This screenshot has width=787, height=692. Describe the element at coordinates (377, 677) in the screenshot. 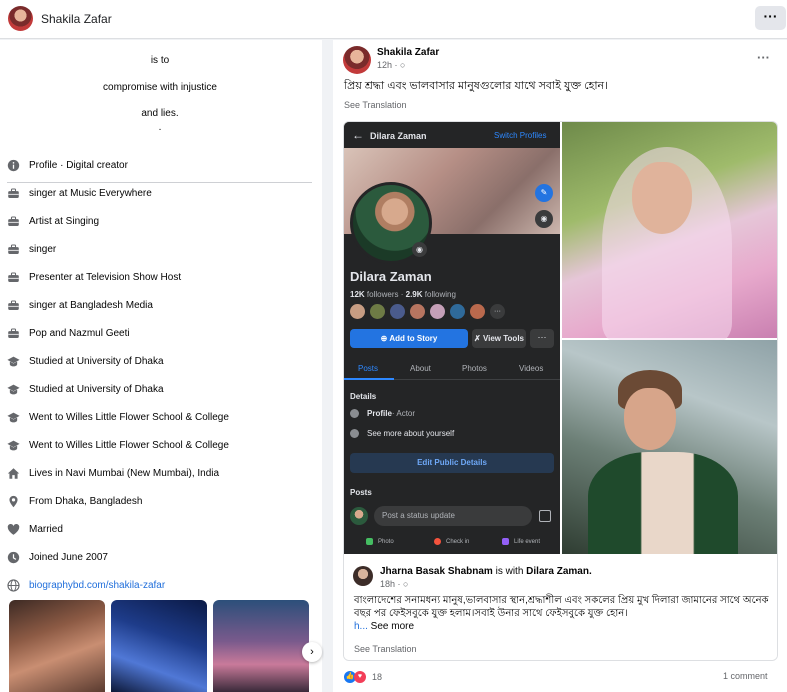

I see `reaction-count: 18` at that location.